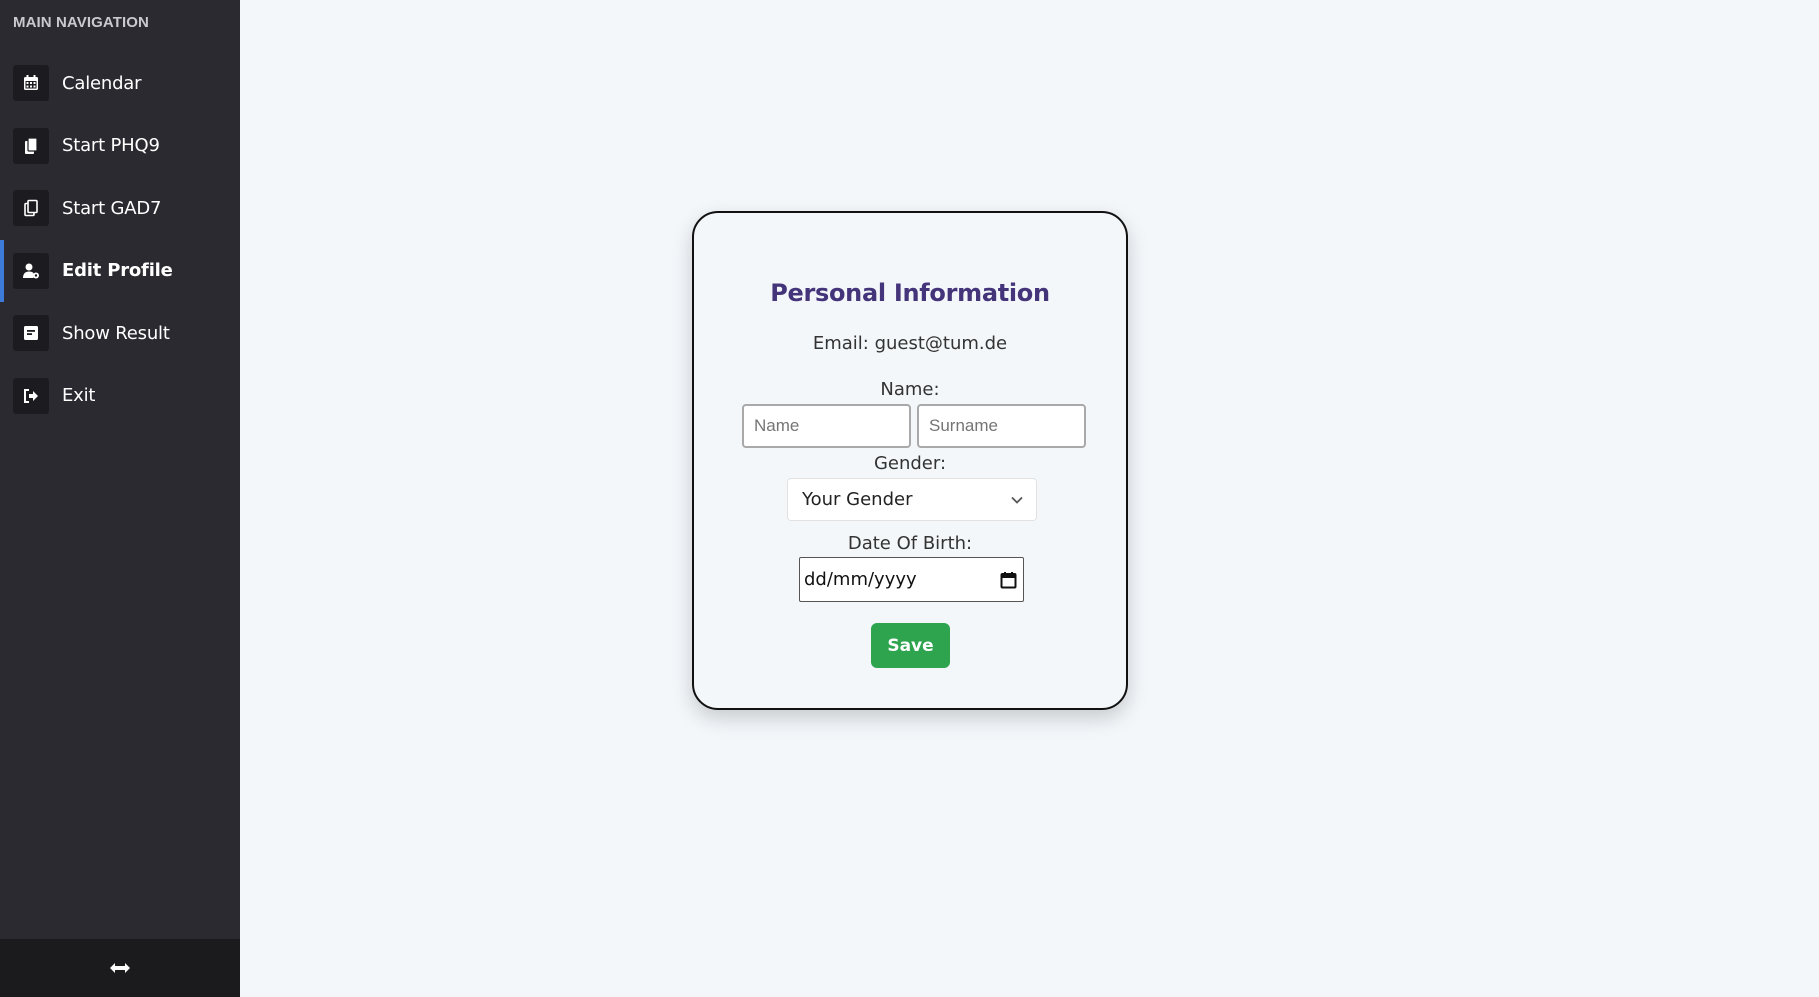 This screenshot has height=997, width=1819. I want to click on user-gear-icon, so click(31, 270).